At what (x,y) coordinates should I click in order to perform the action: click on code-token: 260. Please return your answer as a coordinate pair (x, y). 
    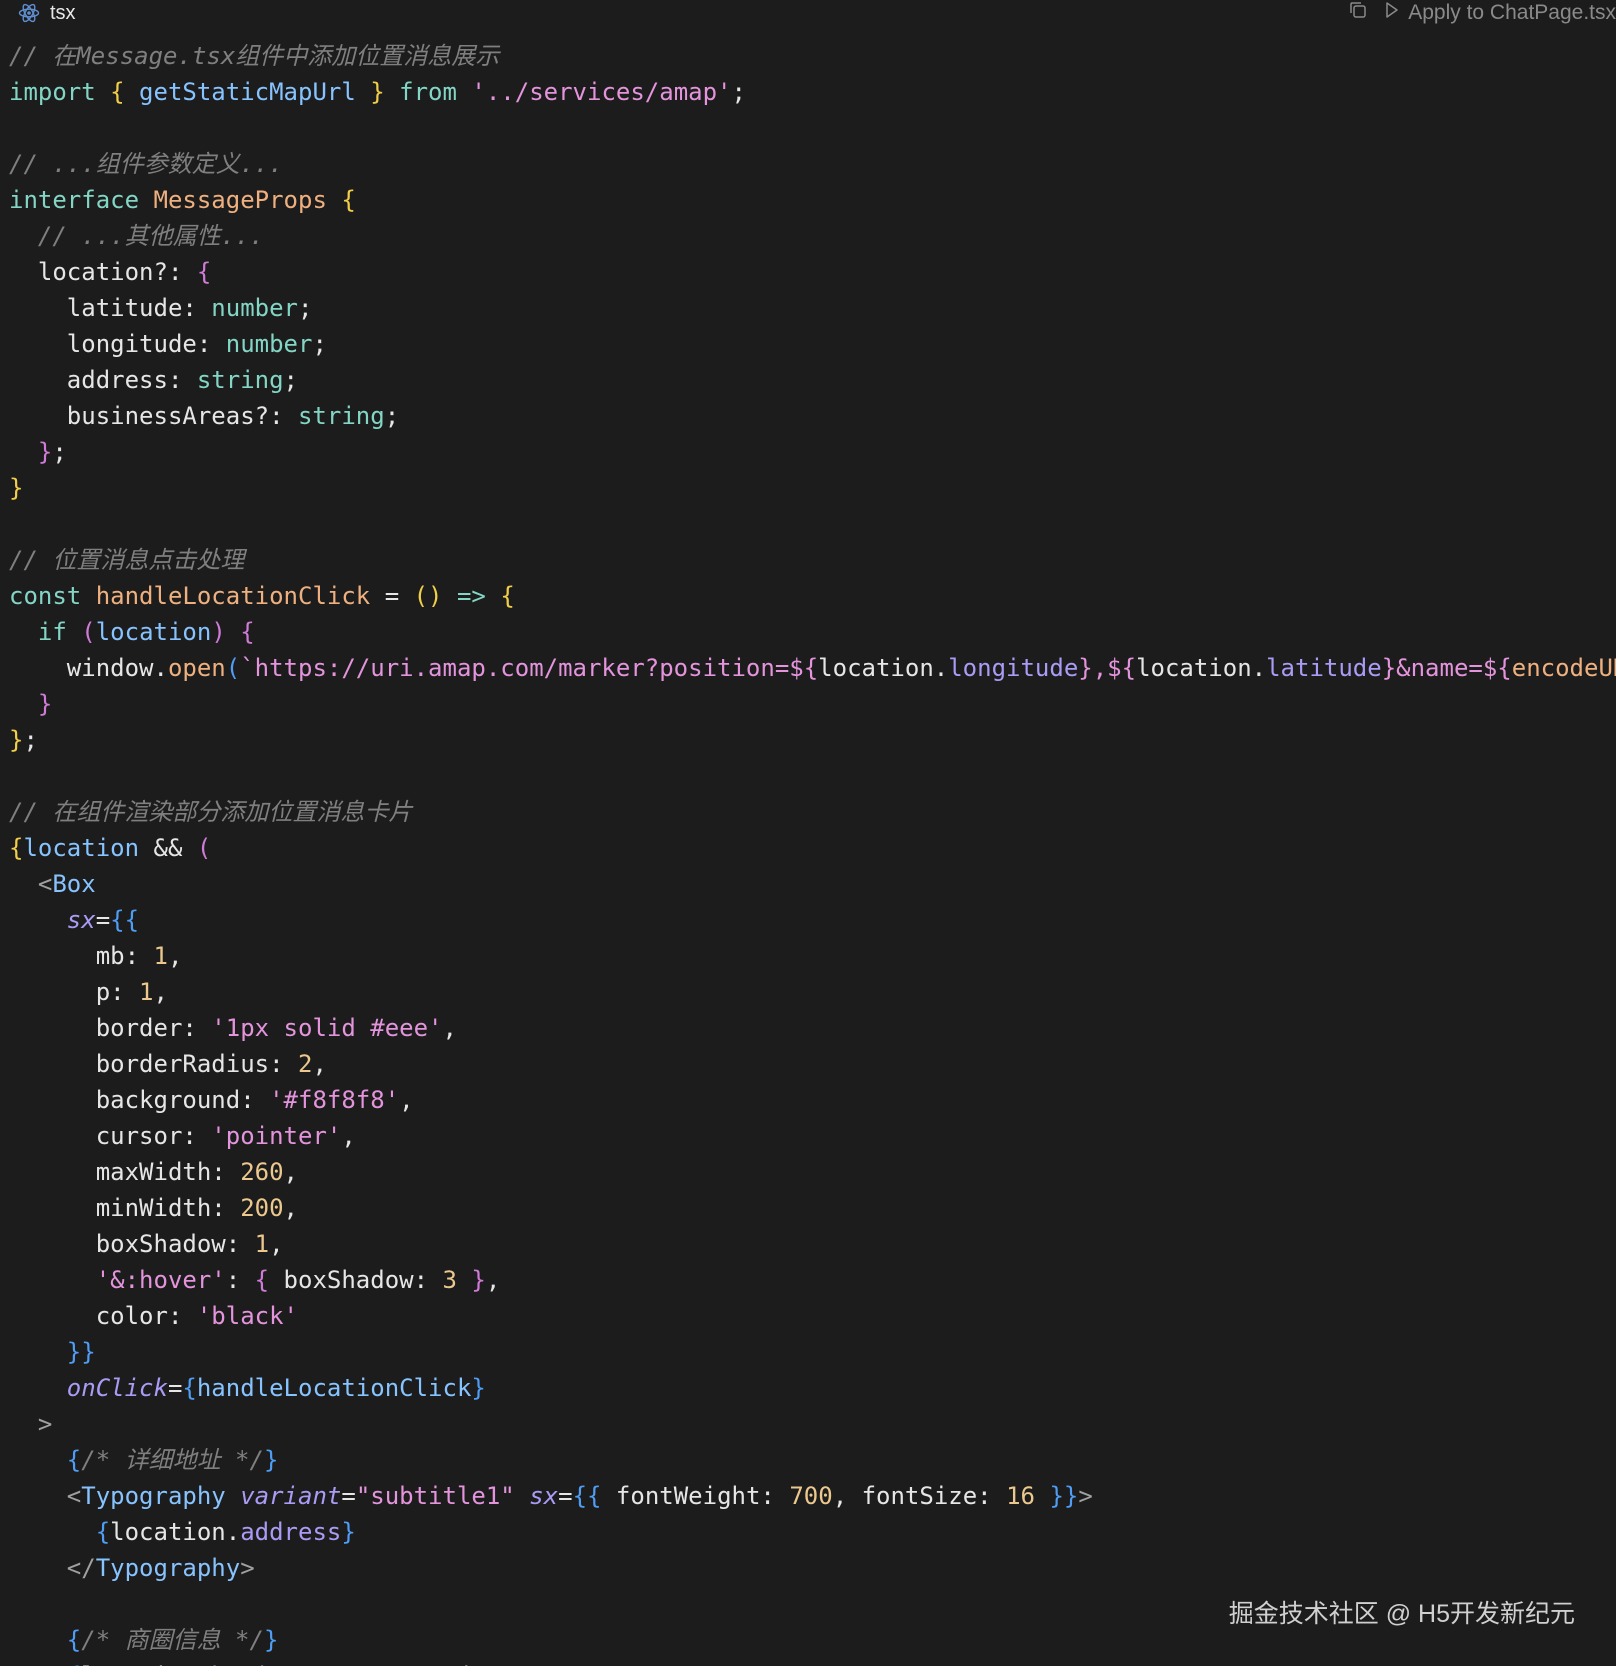
    Looking at the image, I should click on (262, 1172).